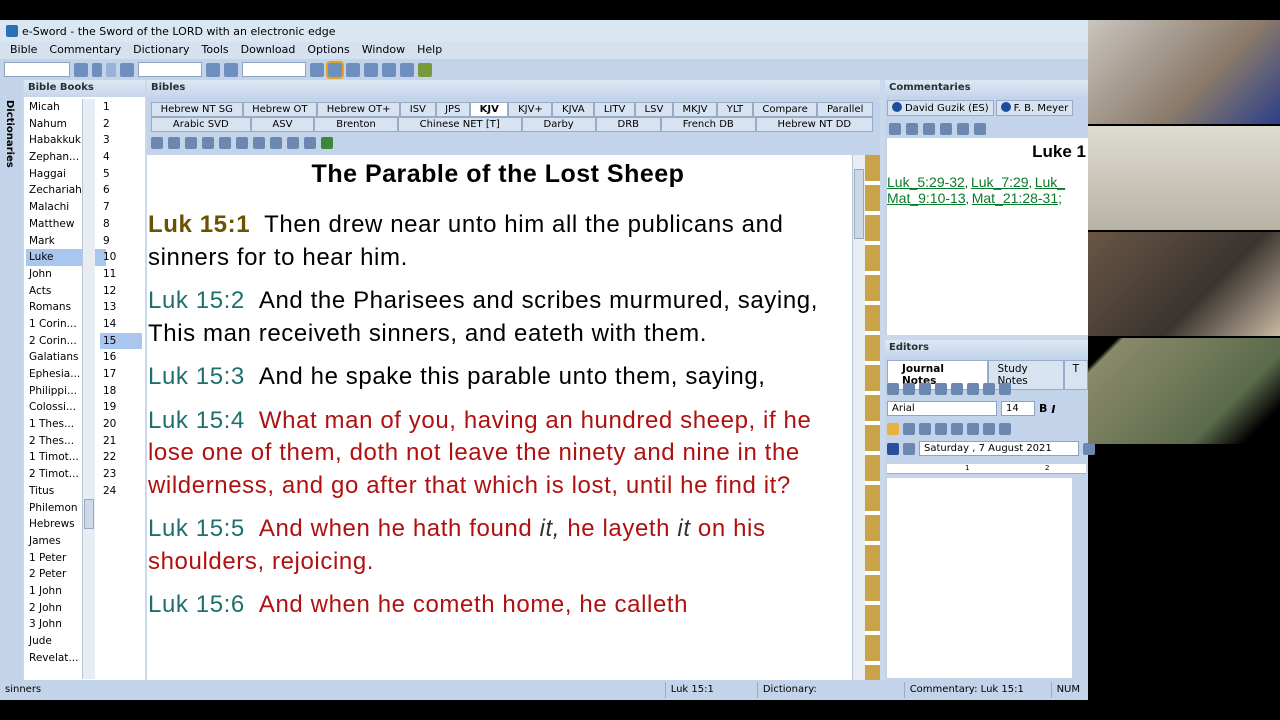 The width and height of the screenshot is (1280, 720). What do you see at coordinates (201, 124) in the screenshot?
I see `bible-tab: Arabic SVD` at bounding box center [201, 124].